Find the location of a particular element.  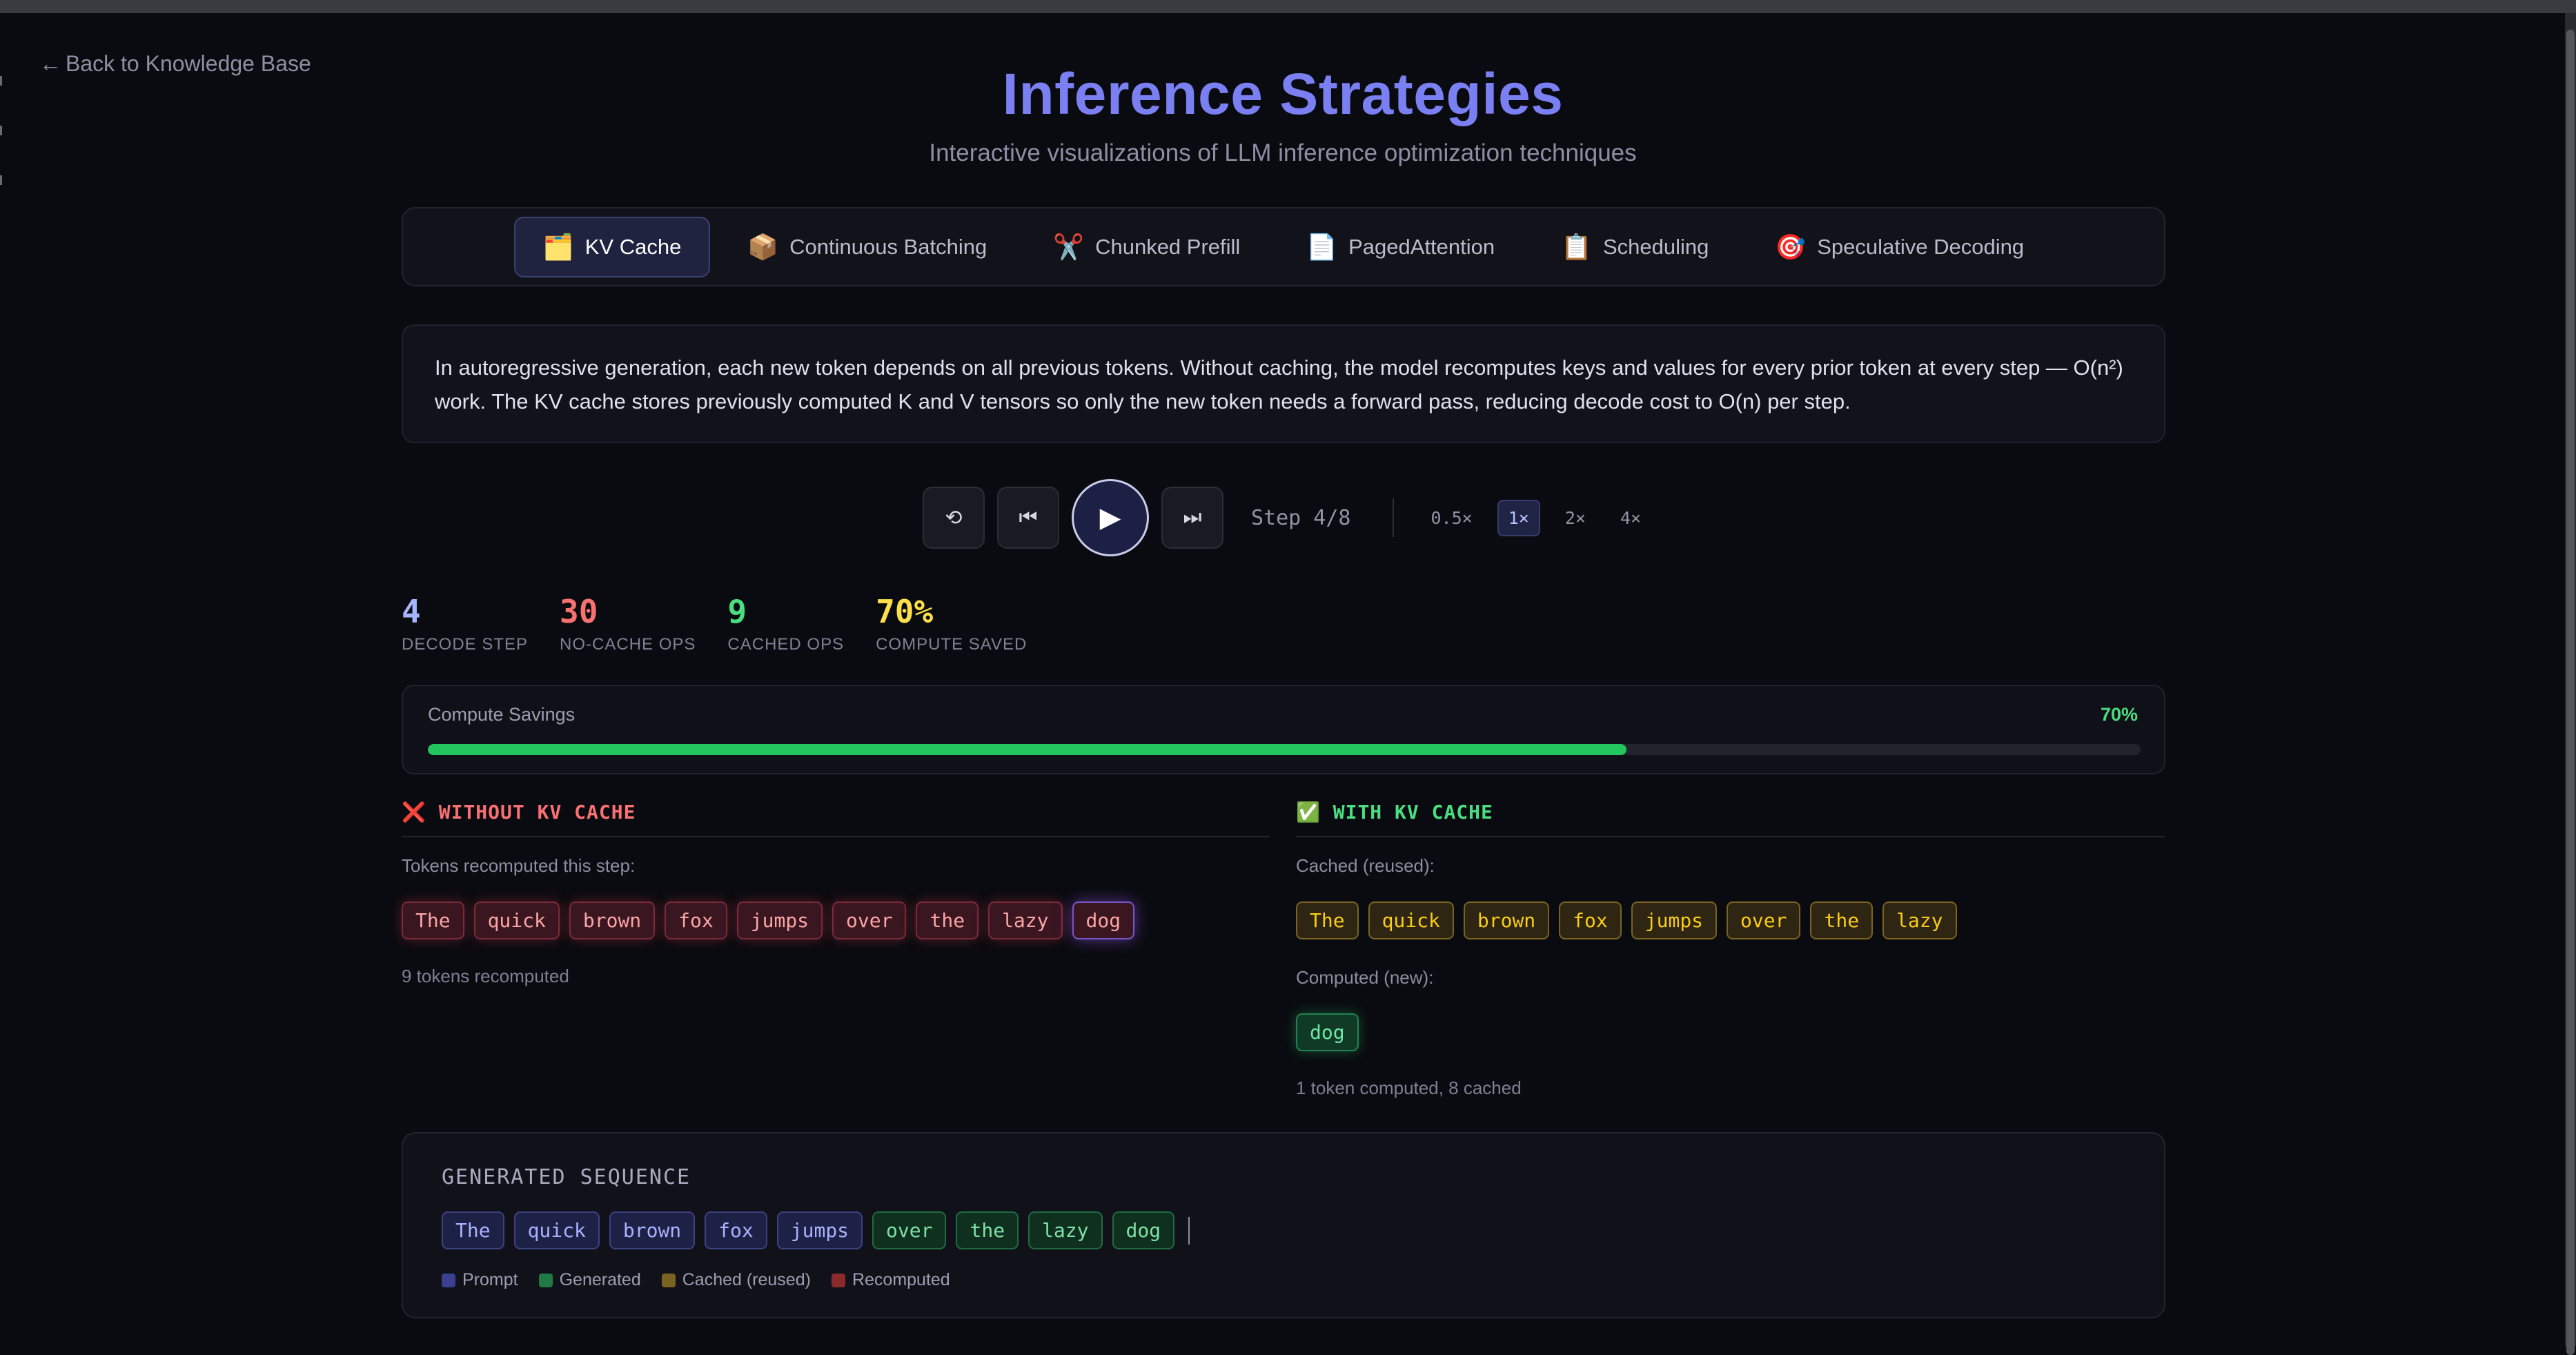

computed-note: 1 token computed, 8 cached is located at coordinates (1409, 1088).